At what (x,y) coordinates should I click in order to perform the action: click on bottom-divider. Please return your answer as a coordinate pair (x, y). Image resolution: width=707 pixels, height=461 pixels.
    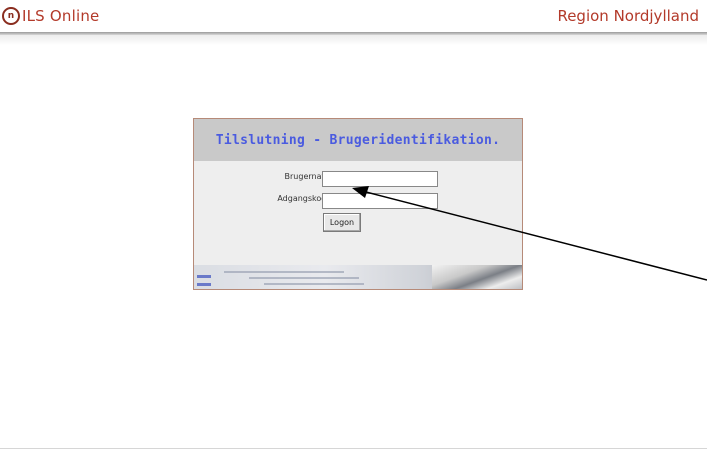
    Looking at the image, I should click on (353, 448).